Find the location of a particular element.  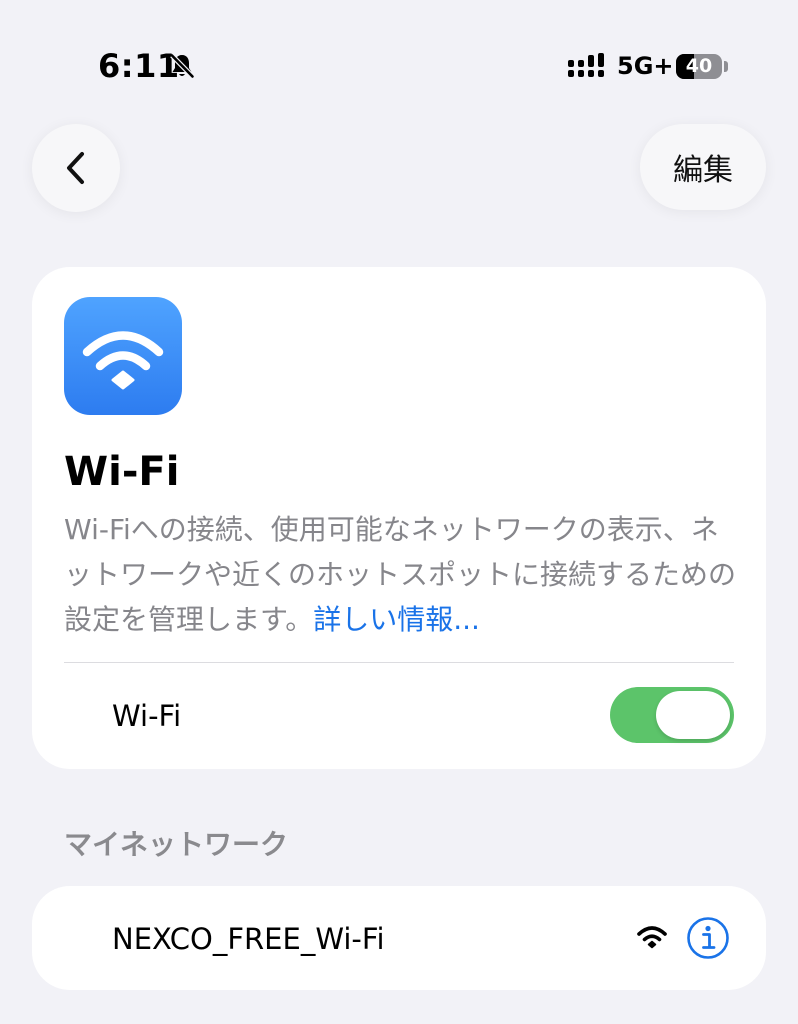

battery-indicator: 40 is located at coordinates (699, 66).